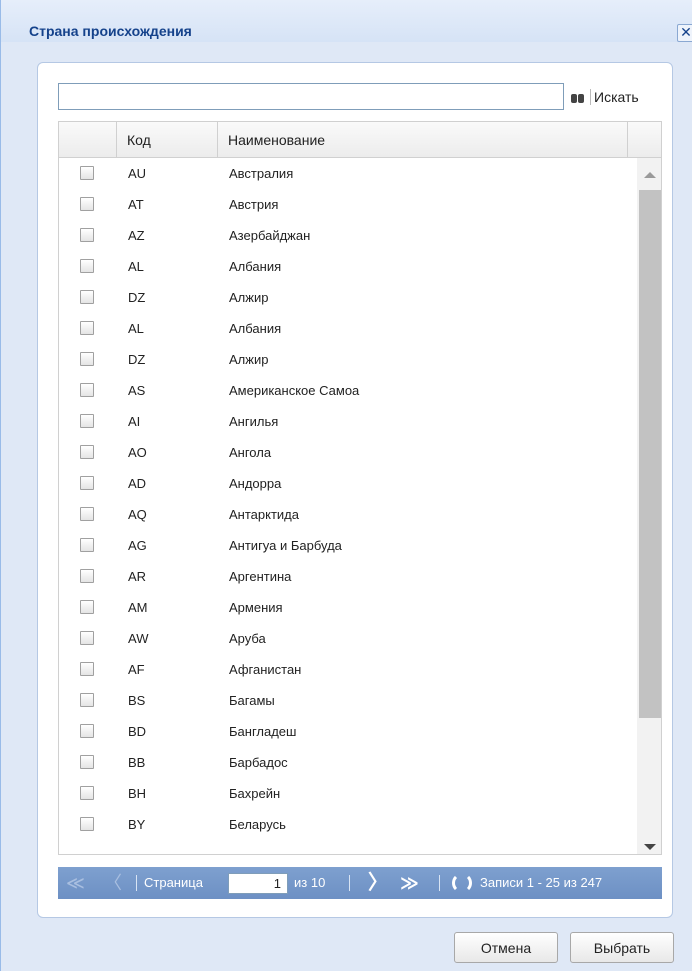  I want to click on grid-header: Код Наименование, so click(360, 140).